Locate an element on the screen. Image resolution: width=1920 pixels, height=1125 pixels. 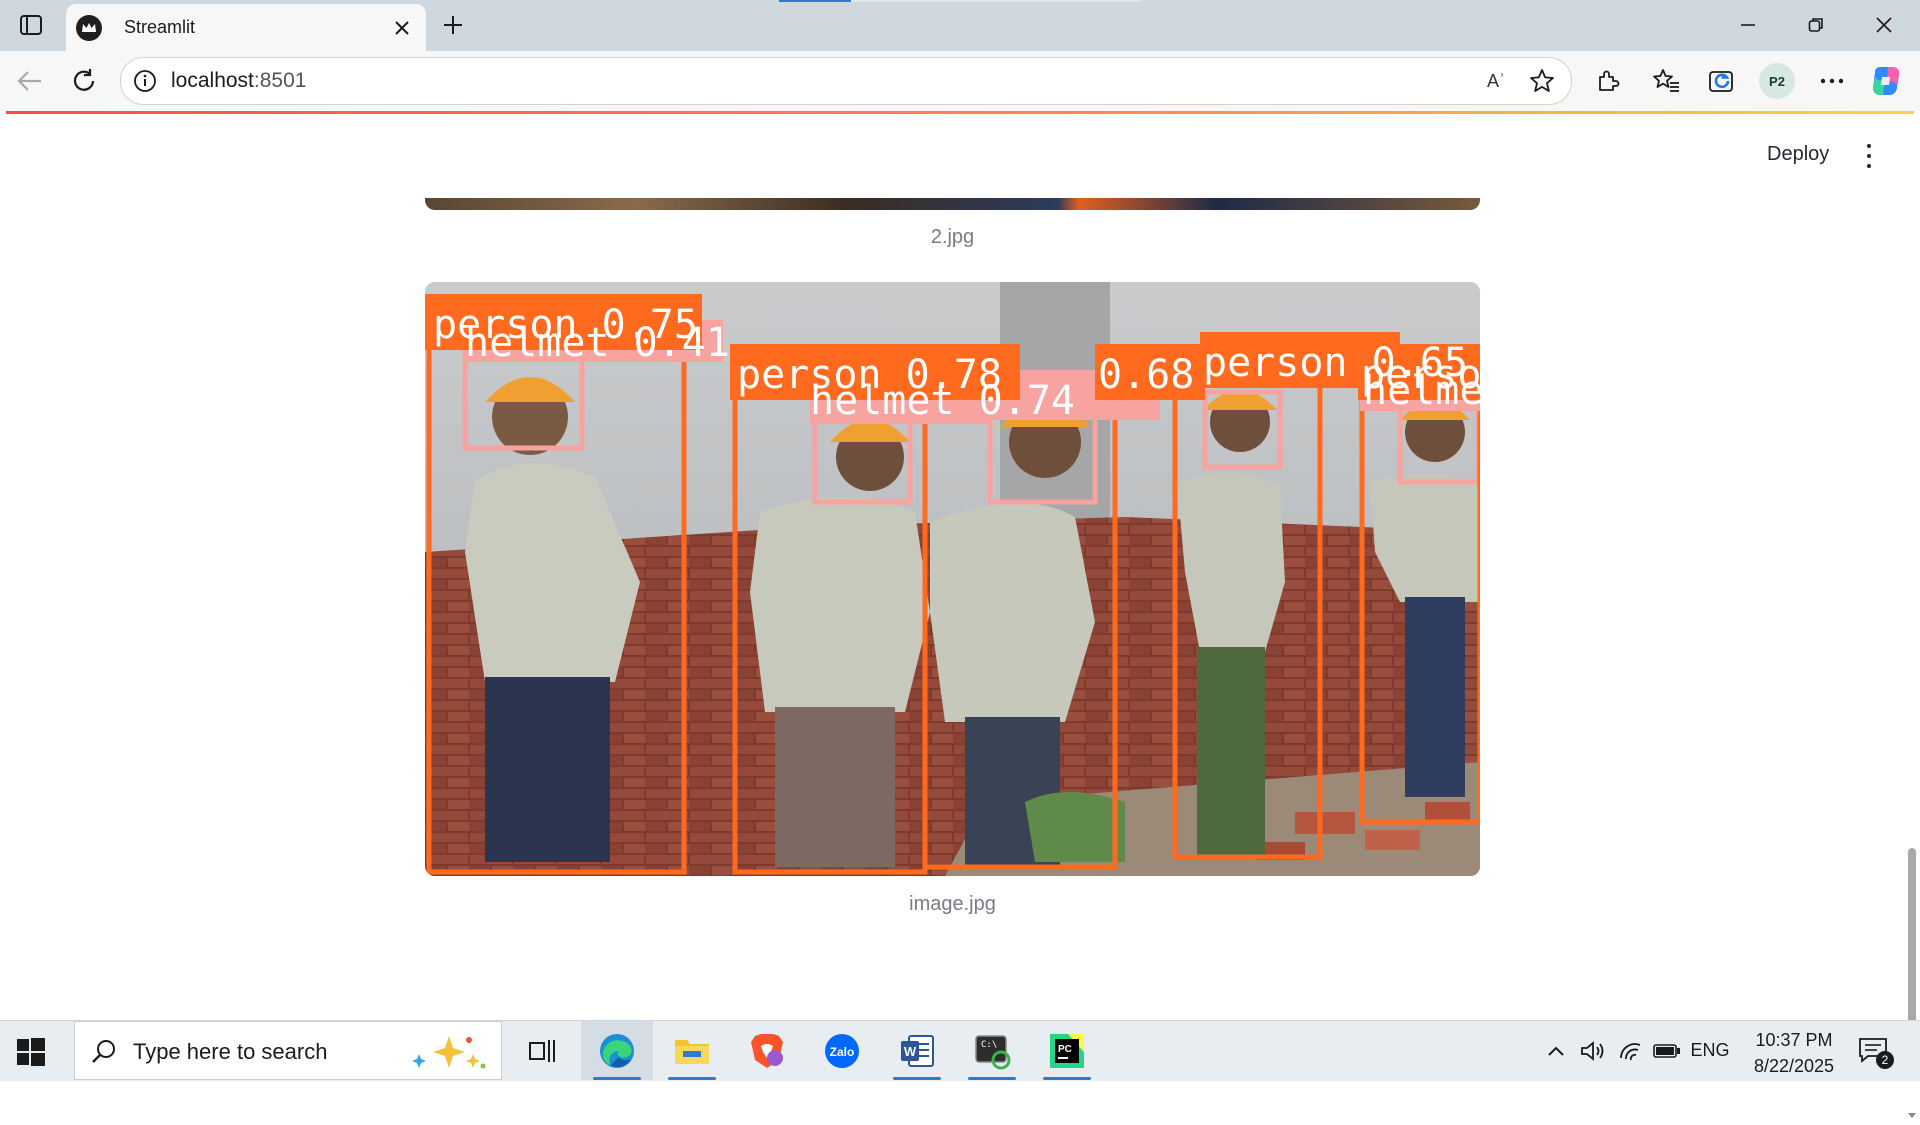
show-hidden-icons-chevron-icon is located at coordinates (1556, 1050).